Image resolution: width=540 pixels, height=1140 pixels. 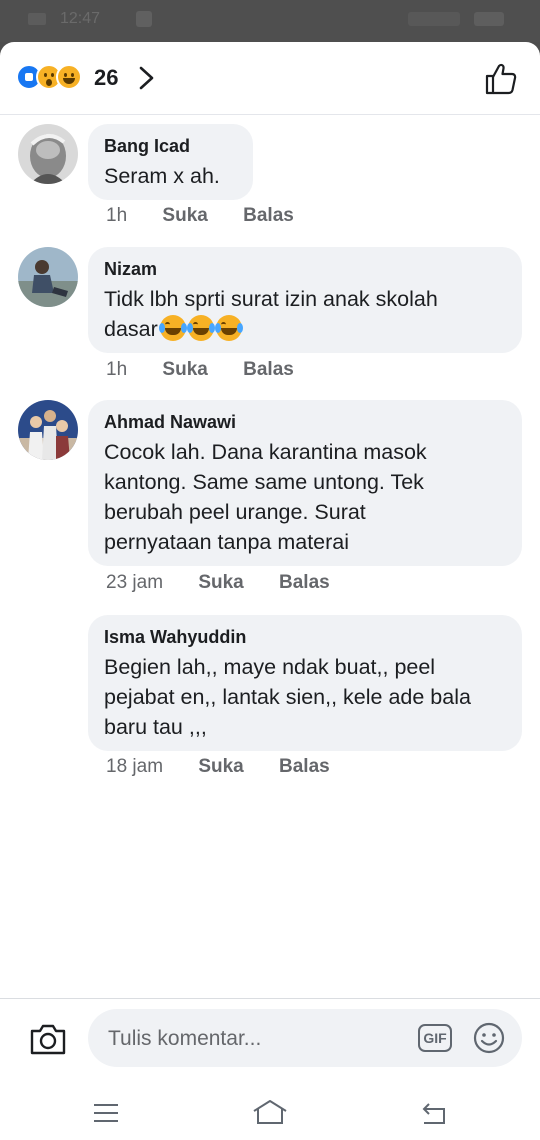 What do you see at coordinates (434, 1113) in the screenshot?
I see `back-icon` at bounding box center [434, 1113].